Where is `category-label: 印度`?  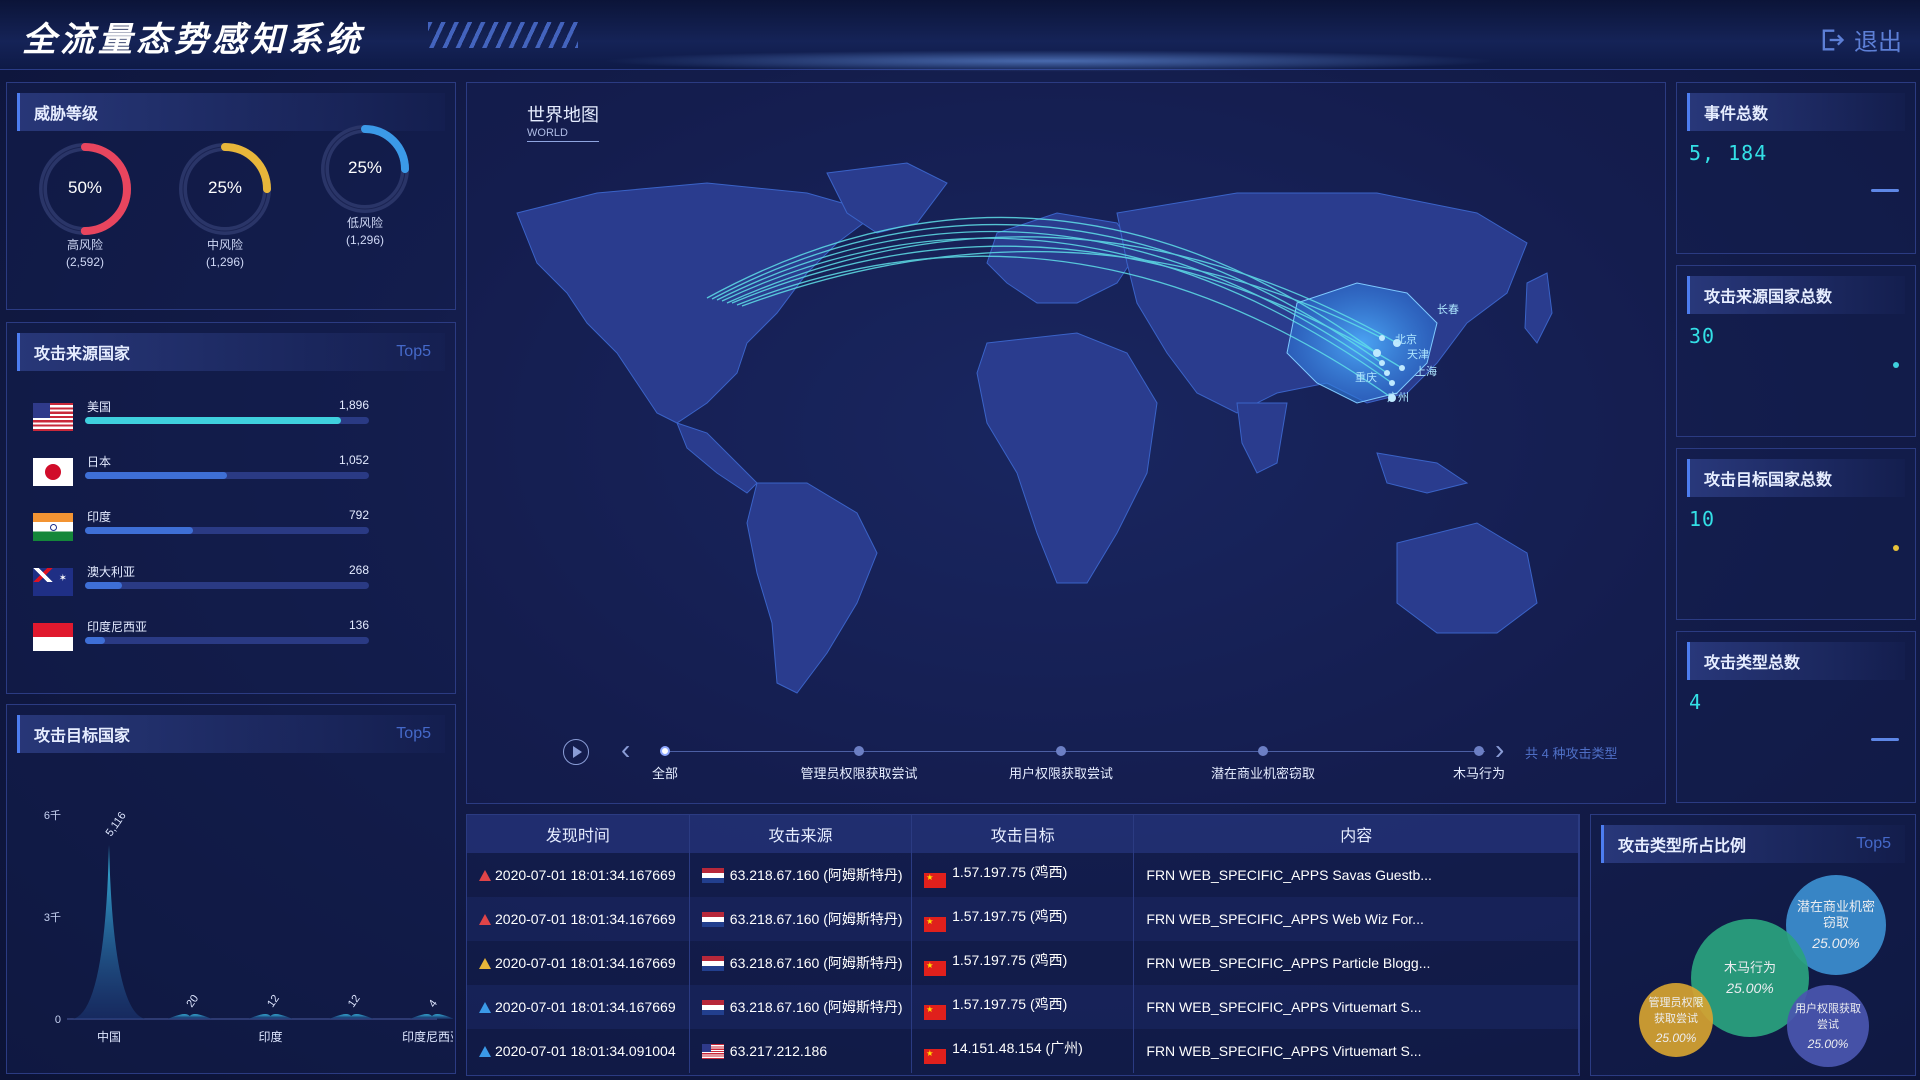
category-label: 印度 is located at coordinates (270, 1036).